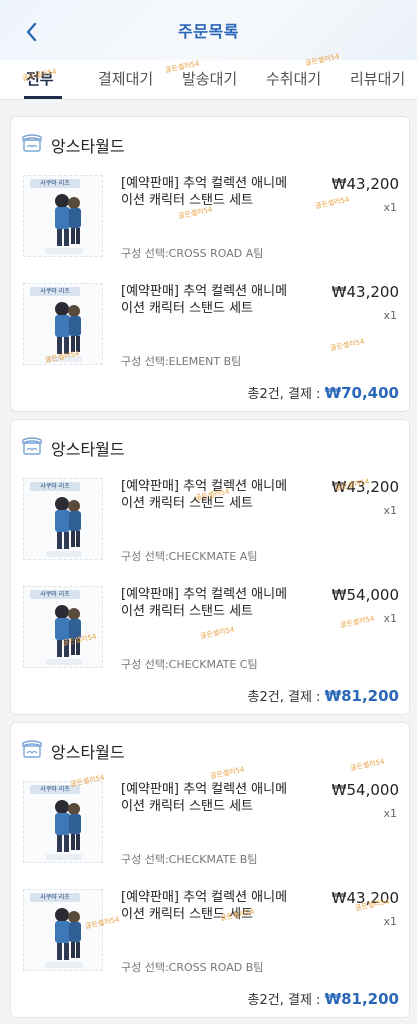 Image resolution: width=417 pixels, height=1024 pixels. I want to click on order-status-tabs: 전부 결제대기 발송대기 수취대기 리뷰대기, so click(208, 80).